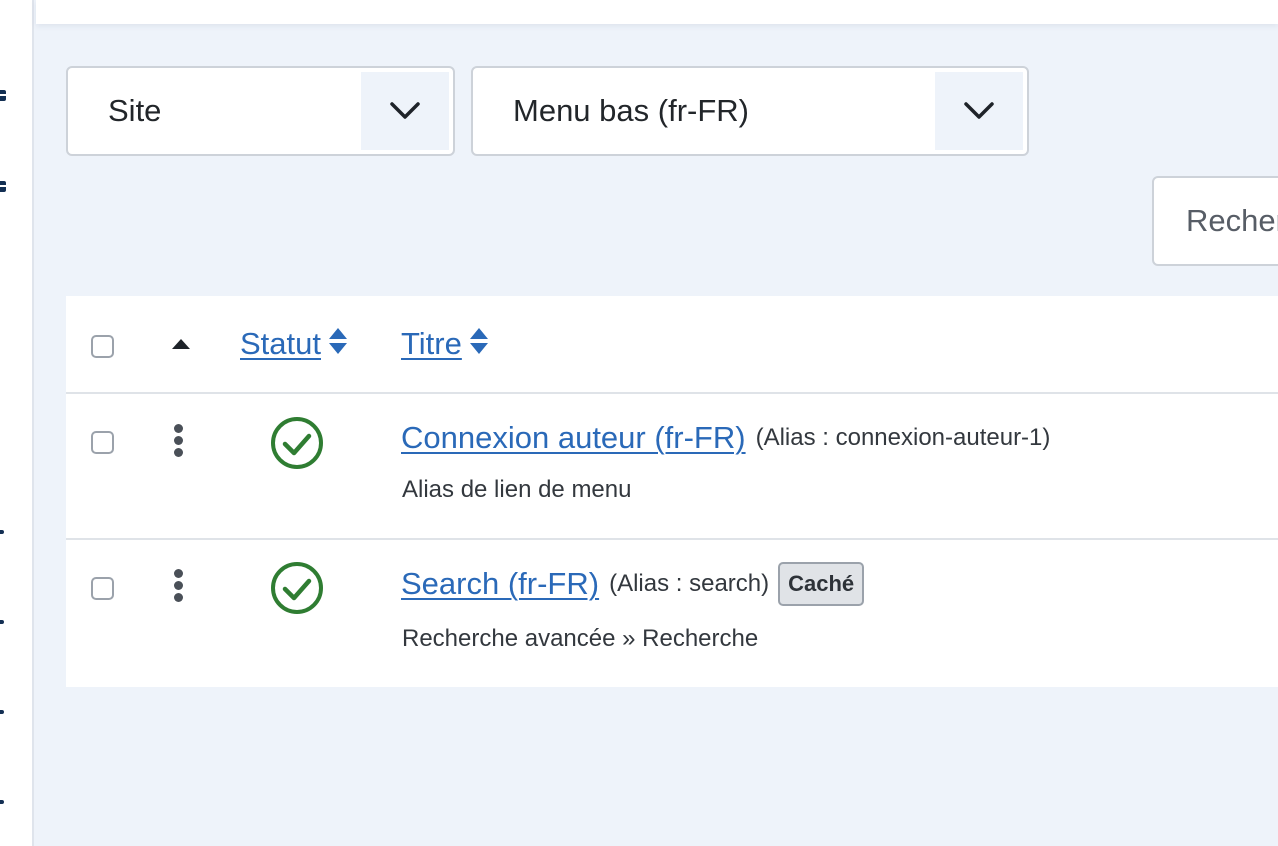 This screenshot has height=846, width=1278. What do you see at coordinates (135, 110) in the screenshot?
I see `client-select-value: Site` at bounding box center [135, 110].